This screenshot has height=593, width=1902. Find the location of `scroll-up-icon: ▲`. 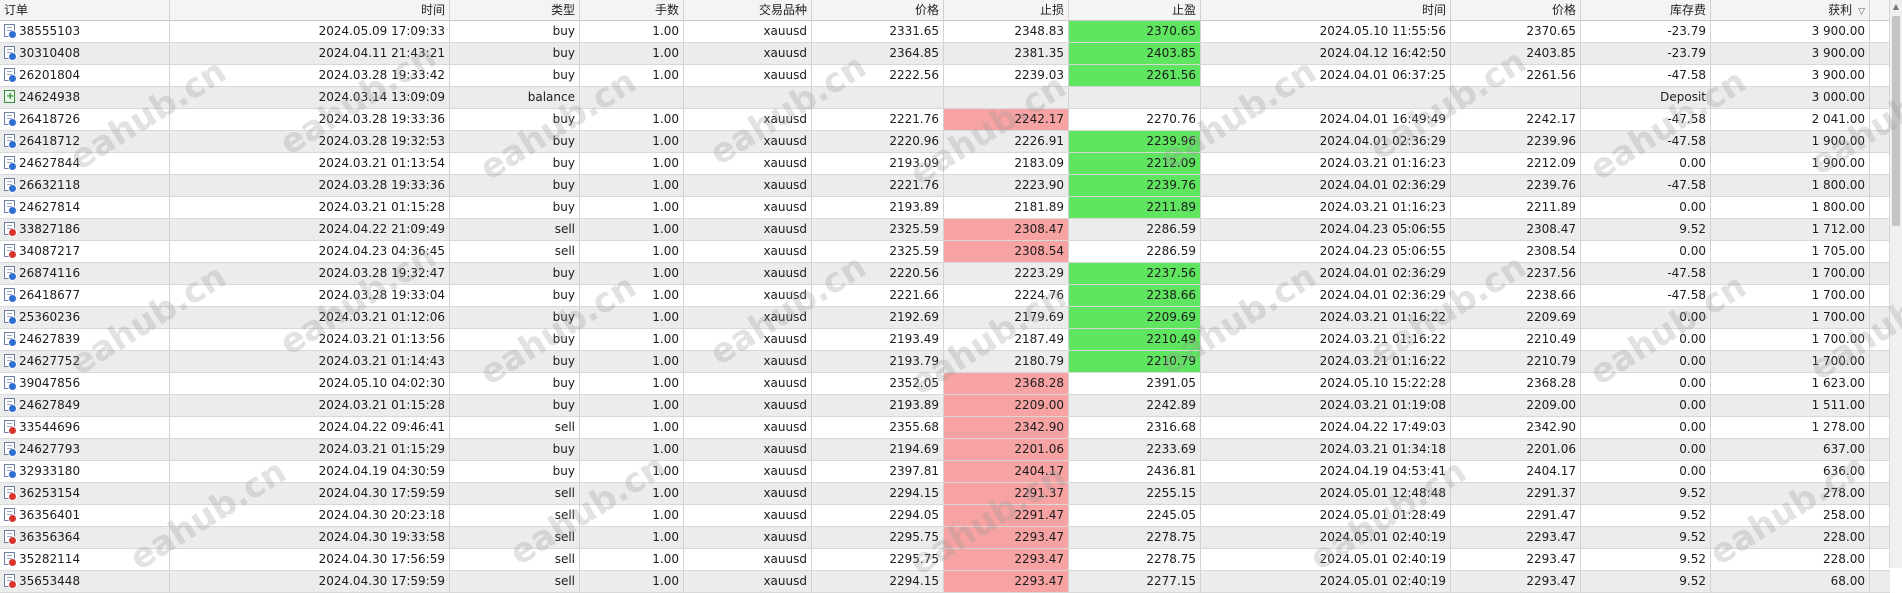

scroll-up-icon: ▲ is located at coordinates (1896, 7).